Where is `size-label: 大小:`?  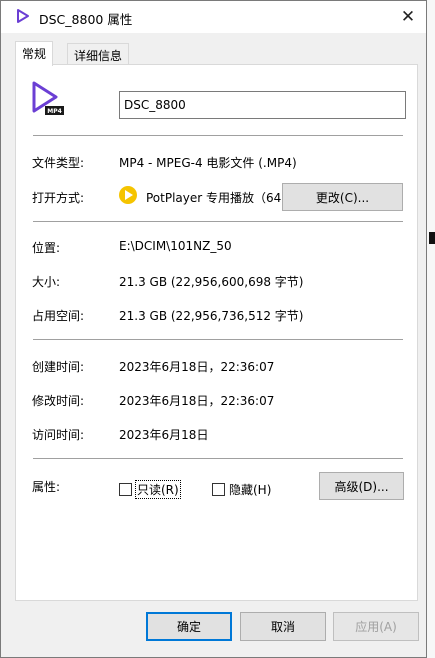 size-label: 大小: is located at coordinates (46, 282).